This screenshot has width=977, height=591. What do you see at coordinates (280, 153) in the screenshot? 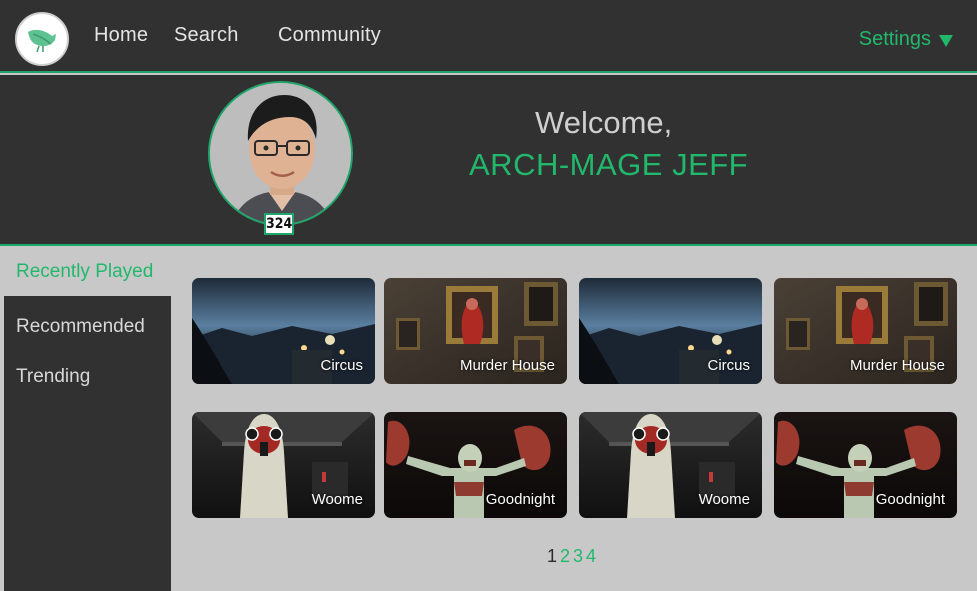
I see `user-avatar` at bounding box center [280, 153].